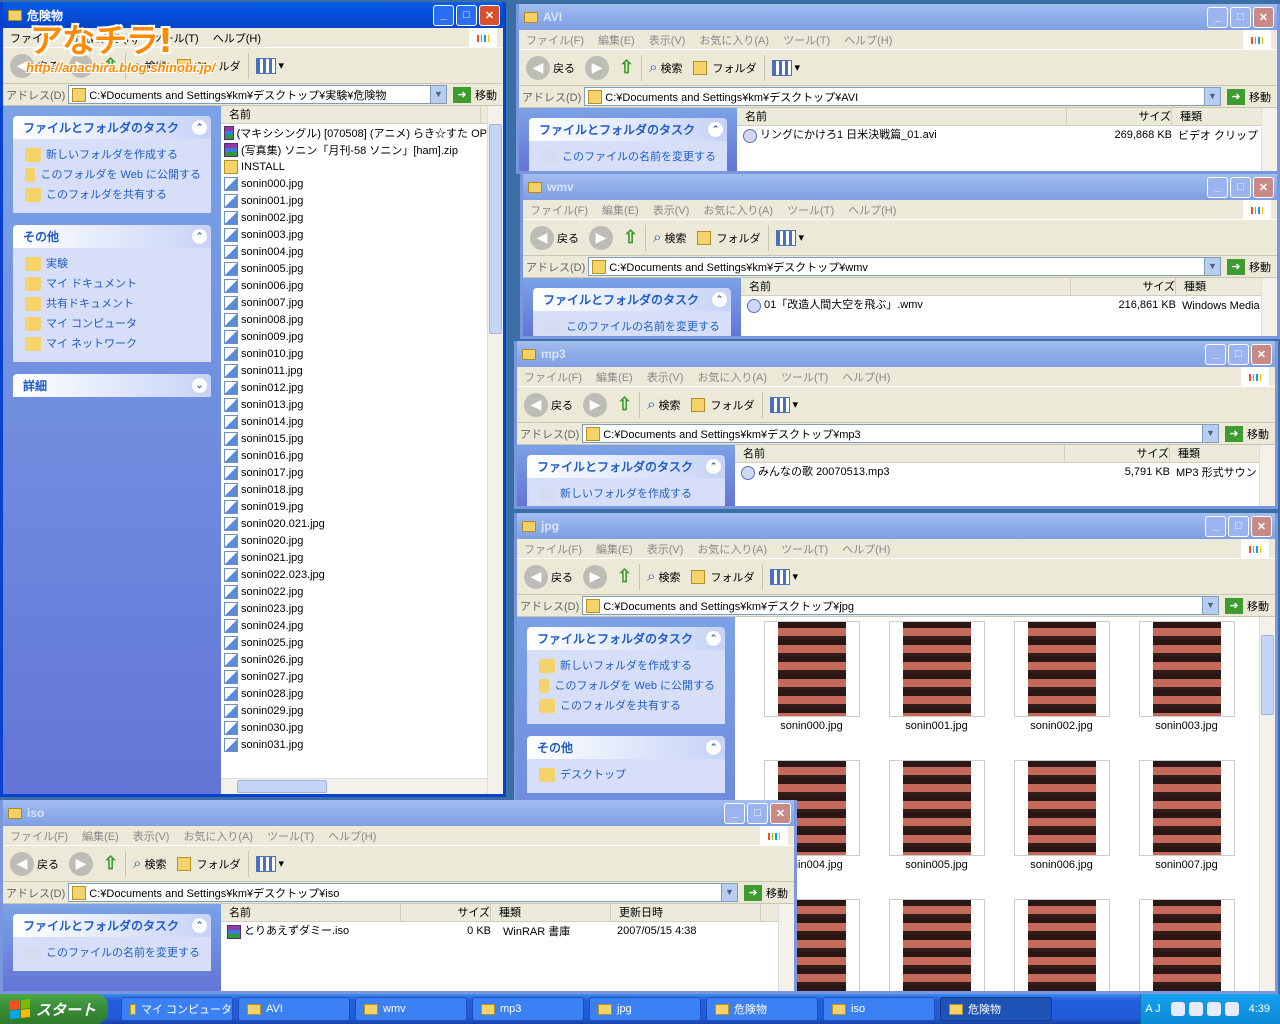  I want to click on taskbar-button: jpg, so click(645, 1009).